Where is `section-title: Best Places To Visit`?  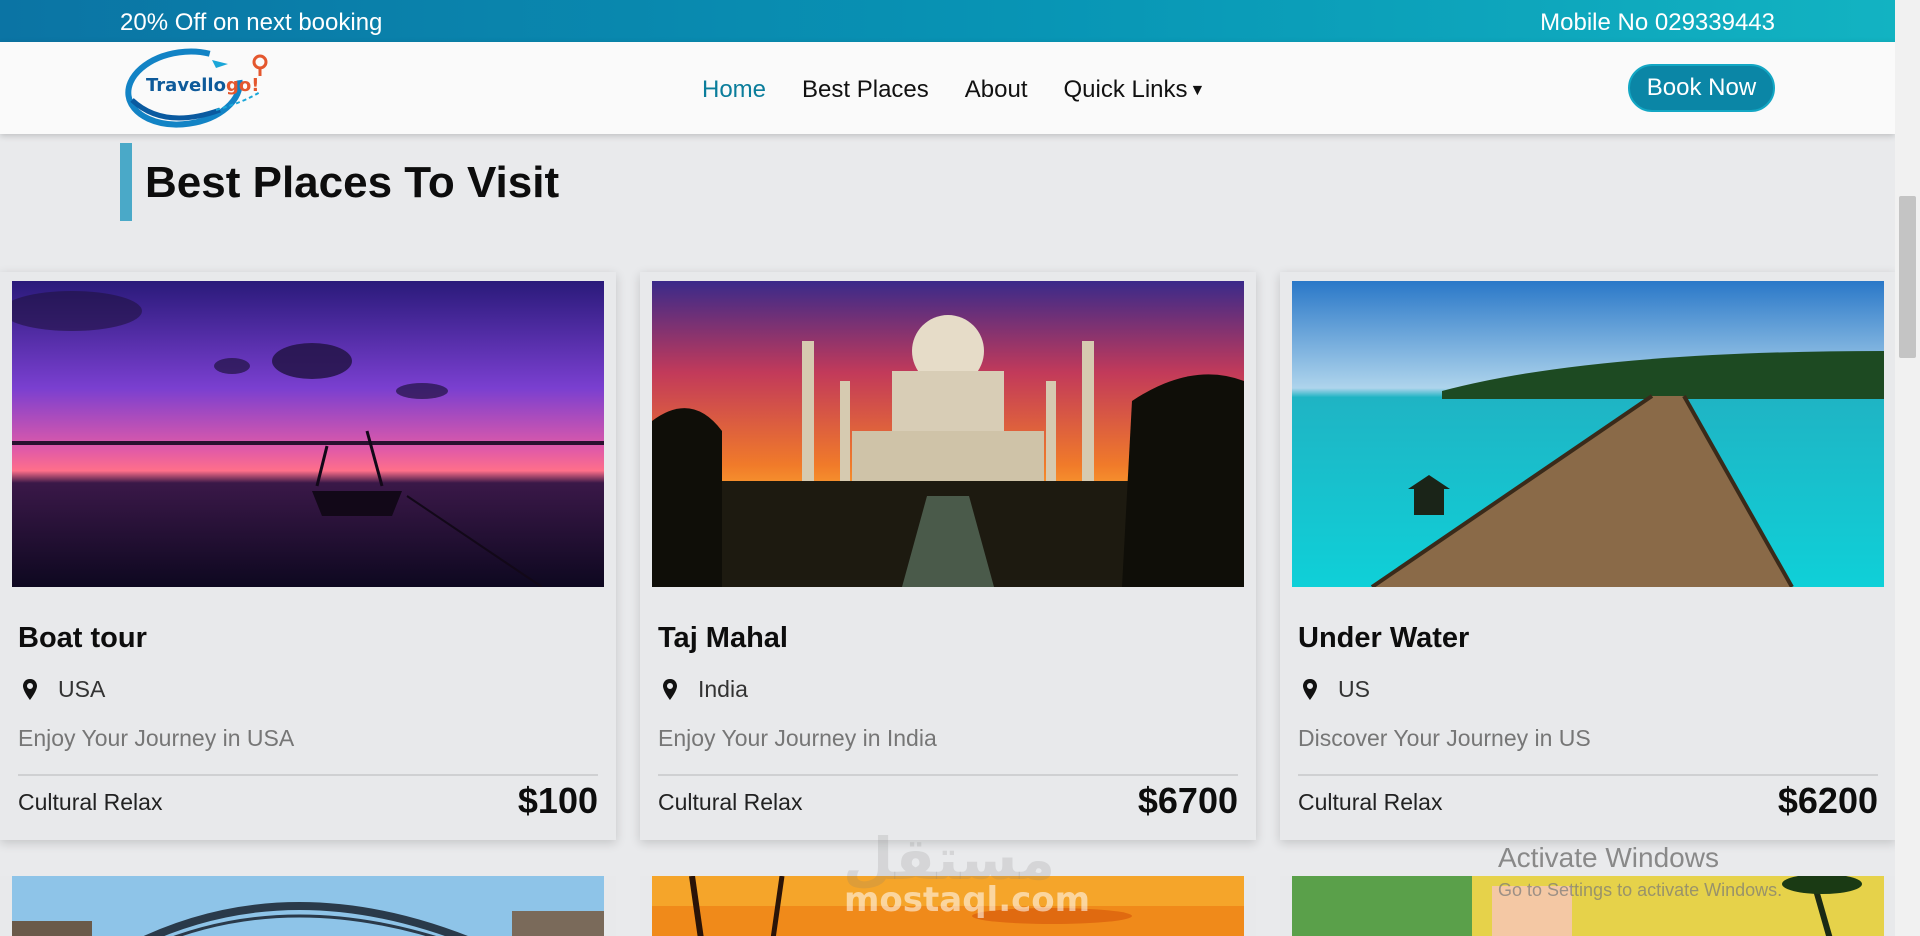
section-title: Best Places To Visit is located at coordinates (352, 182).